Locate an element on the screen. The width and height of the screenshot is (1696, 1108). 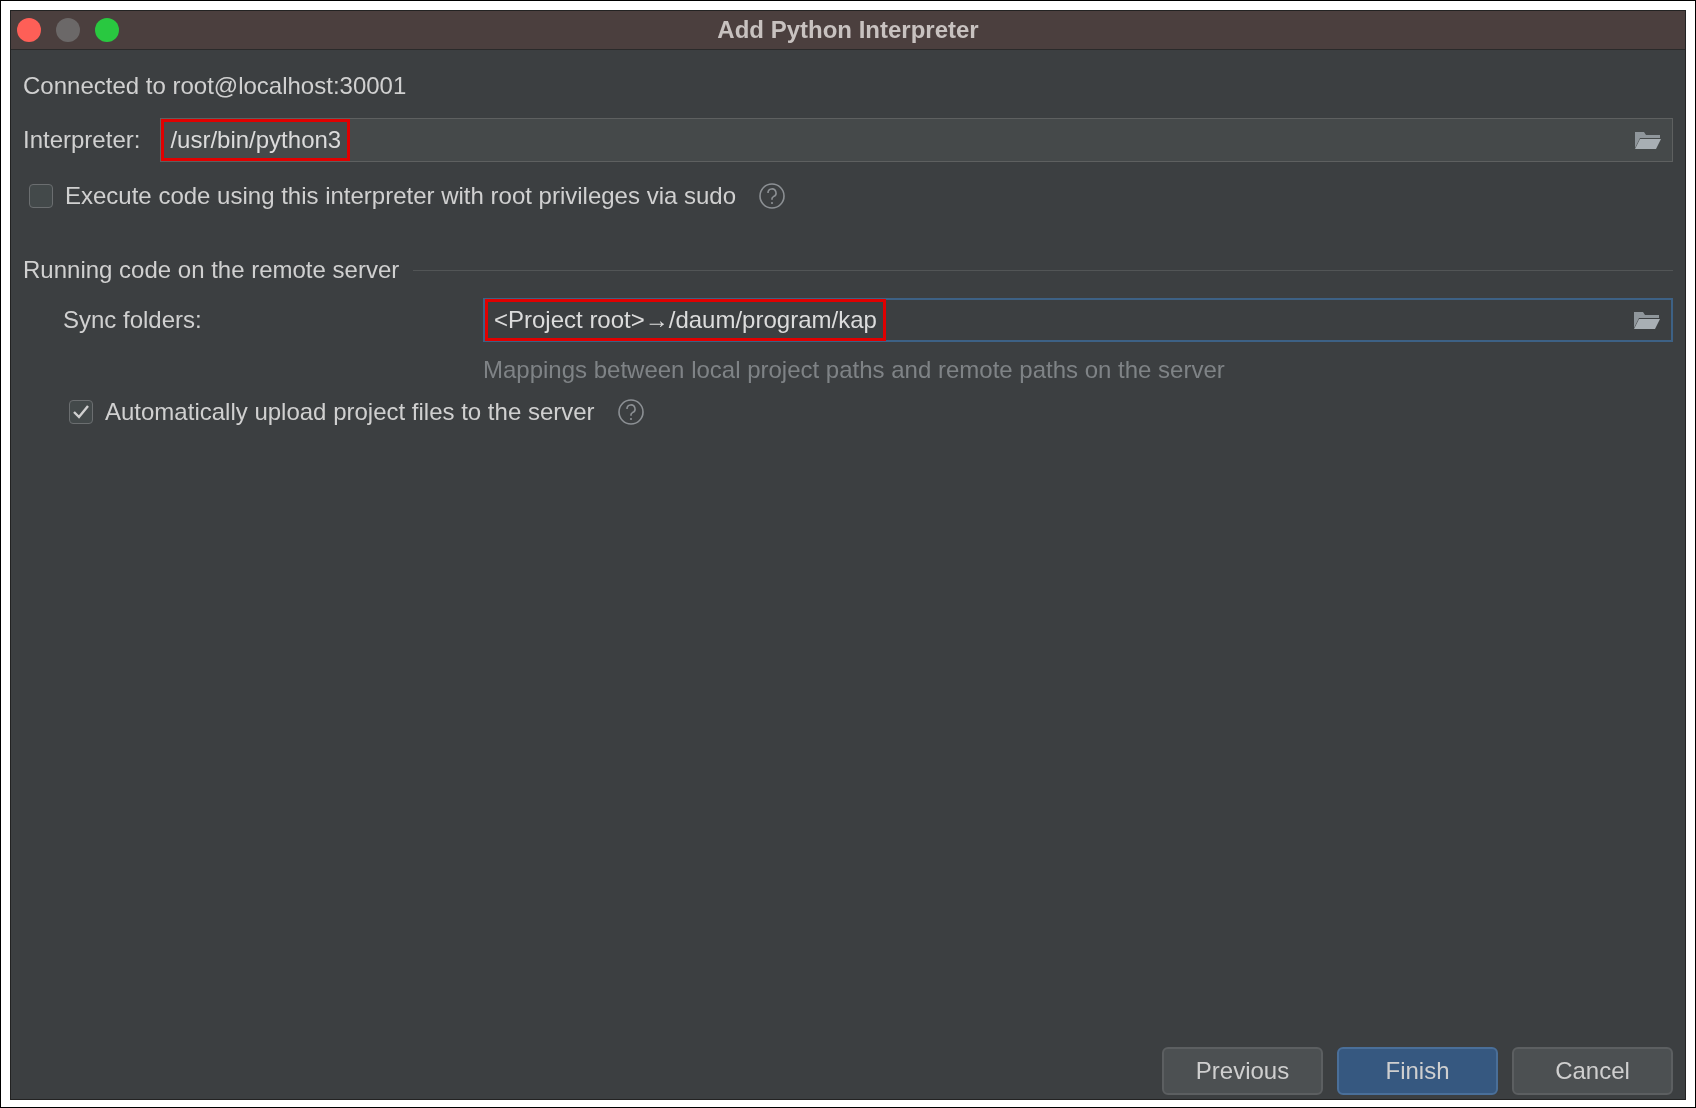
checkbox-label: Execute code using this interpreter with root privileges via sudo is located at coordinates (400, 196).